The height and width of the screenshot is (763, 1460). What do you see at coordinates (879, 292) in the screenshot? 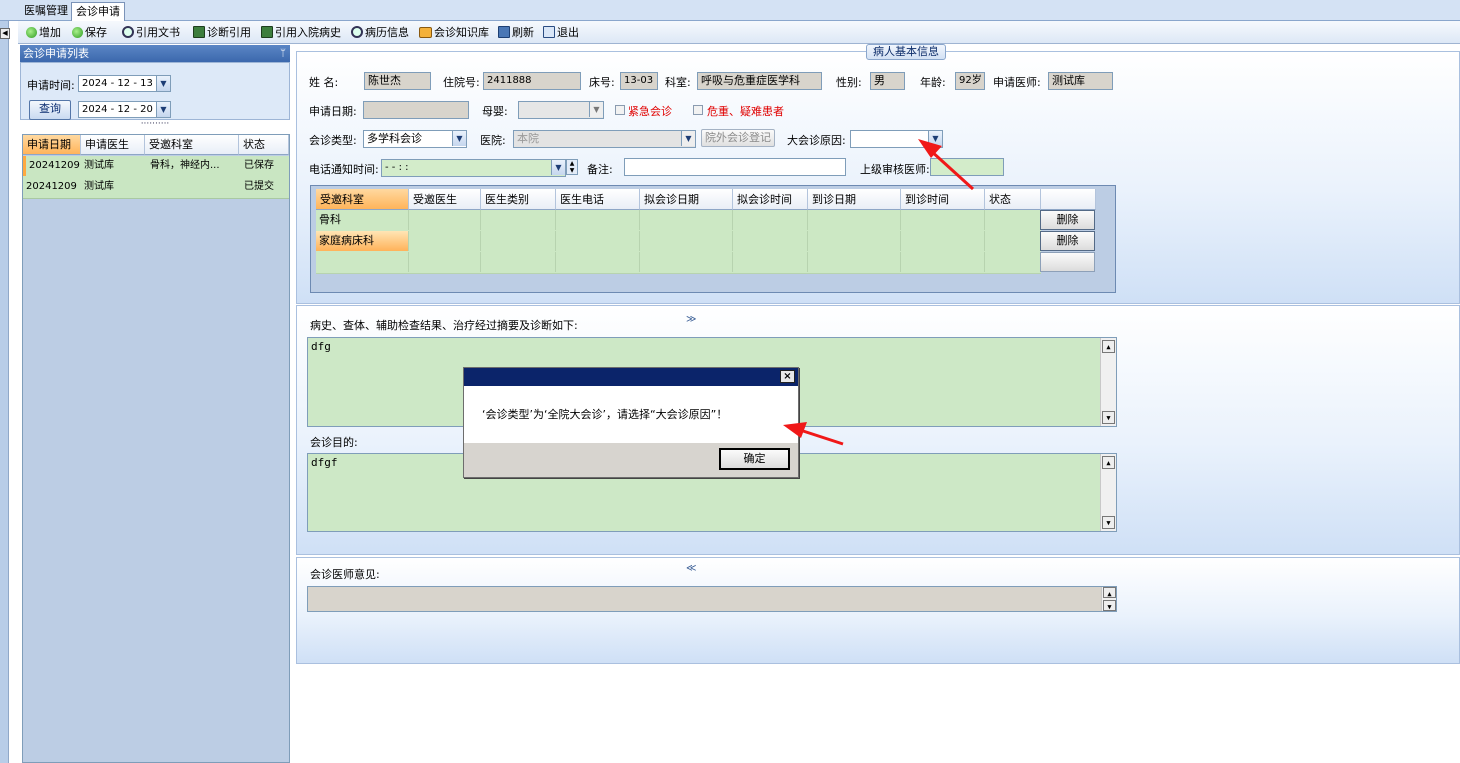
I see `annotation-arrow-icon` at bounding box center [879, 292].